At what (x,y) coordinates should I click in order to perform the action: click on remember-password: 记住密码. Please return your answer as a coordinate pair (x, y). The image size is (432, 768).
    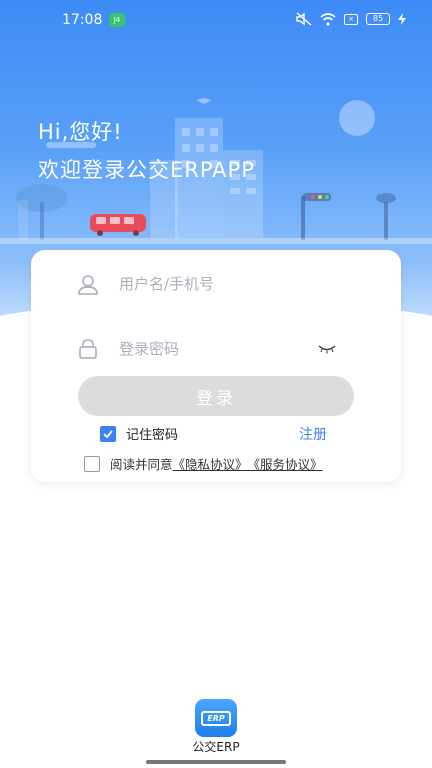
    Looking at the image, I should click on (139, 433).